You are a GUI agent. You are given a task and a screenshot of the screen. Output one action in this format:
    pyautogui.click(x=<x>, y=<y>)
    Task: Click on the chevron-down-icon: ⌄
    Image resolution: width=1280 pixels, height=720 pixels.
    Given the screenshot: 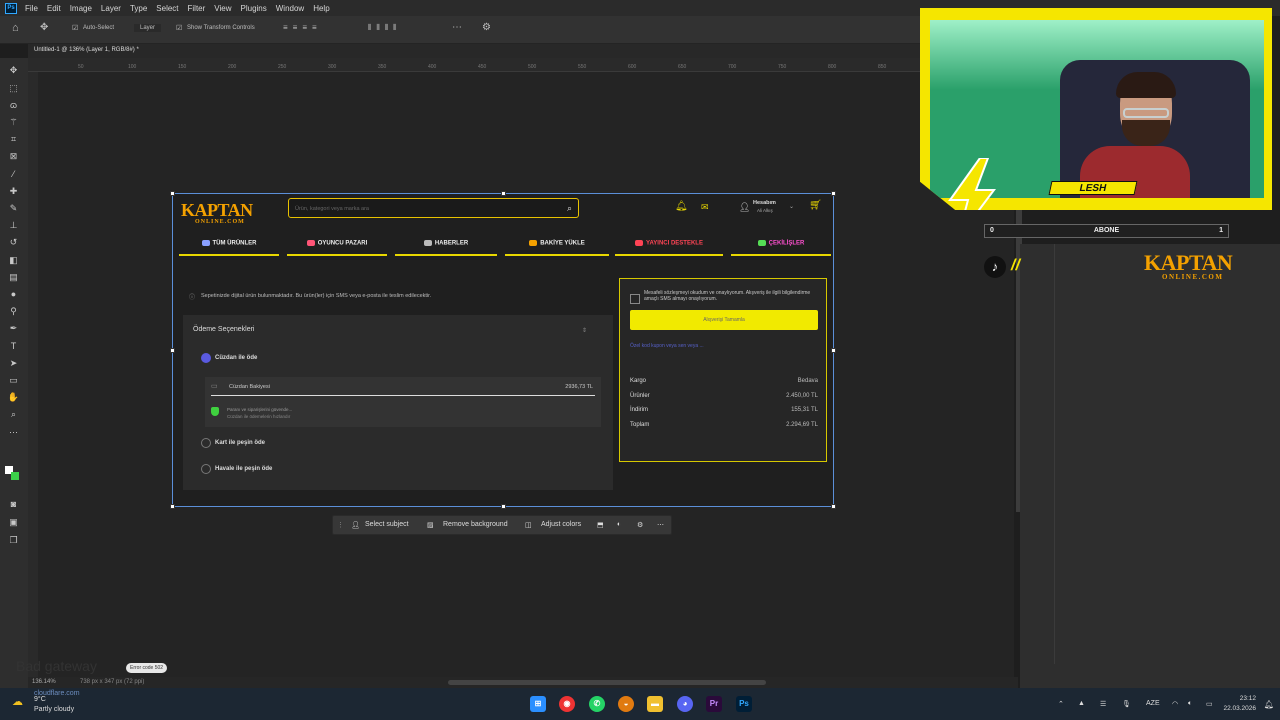 What is the action you would take?
    pyautogui.click(x=791, y=206)
    